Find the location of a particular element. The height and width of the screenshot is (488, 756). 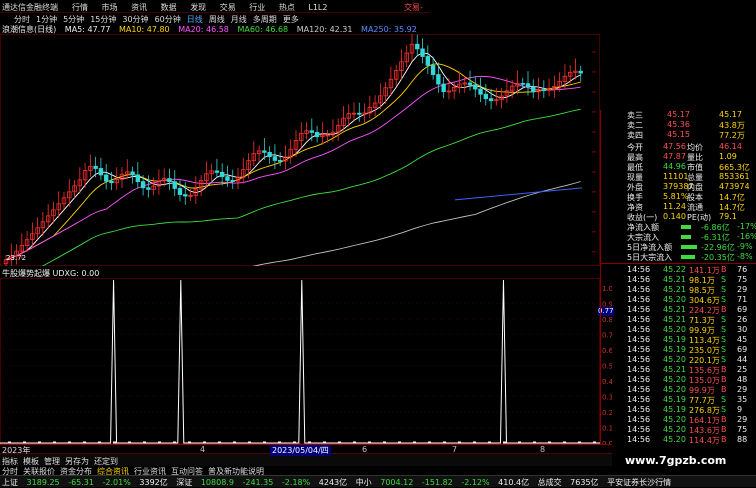

menu-item-交易: 交易 is located at coordinates (228, 7).